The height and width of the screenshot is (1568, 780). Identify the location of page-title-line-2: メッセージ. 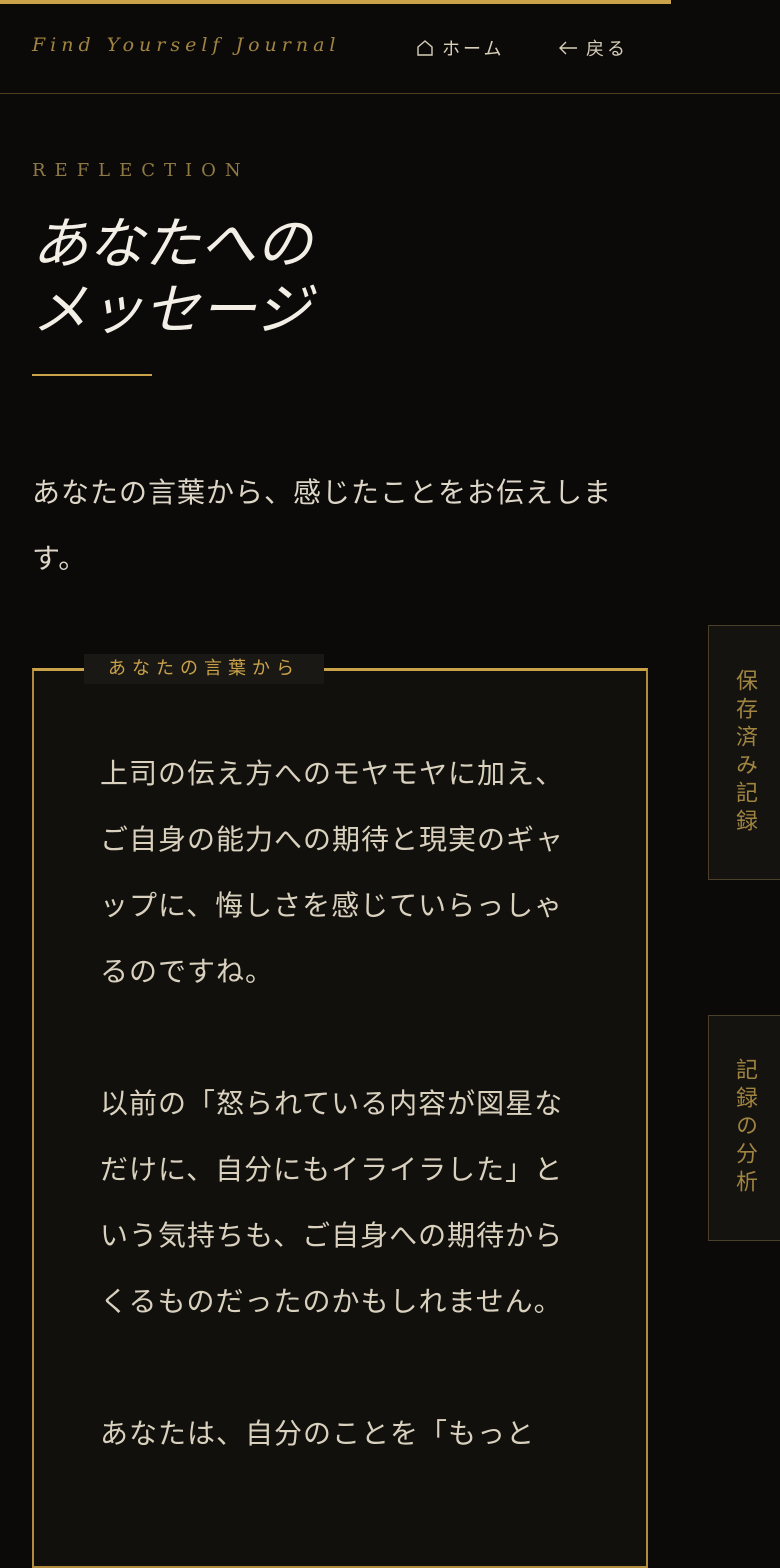
(171, 310).